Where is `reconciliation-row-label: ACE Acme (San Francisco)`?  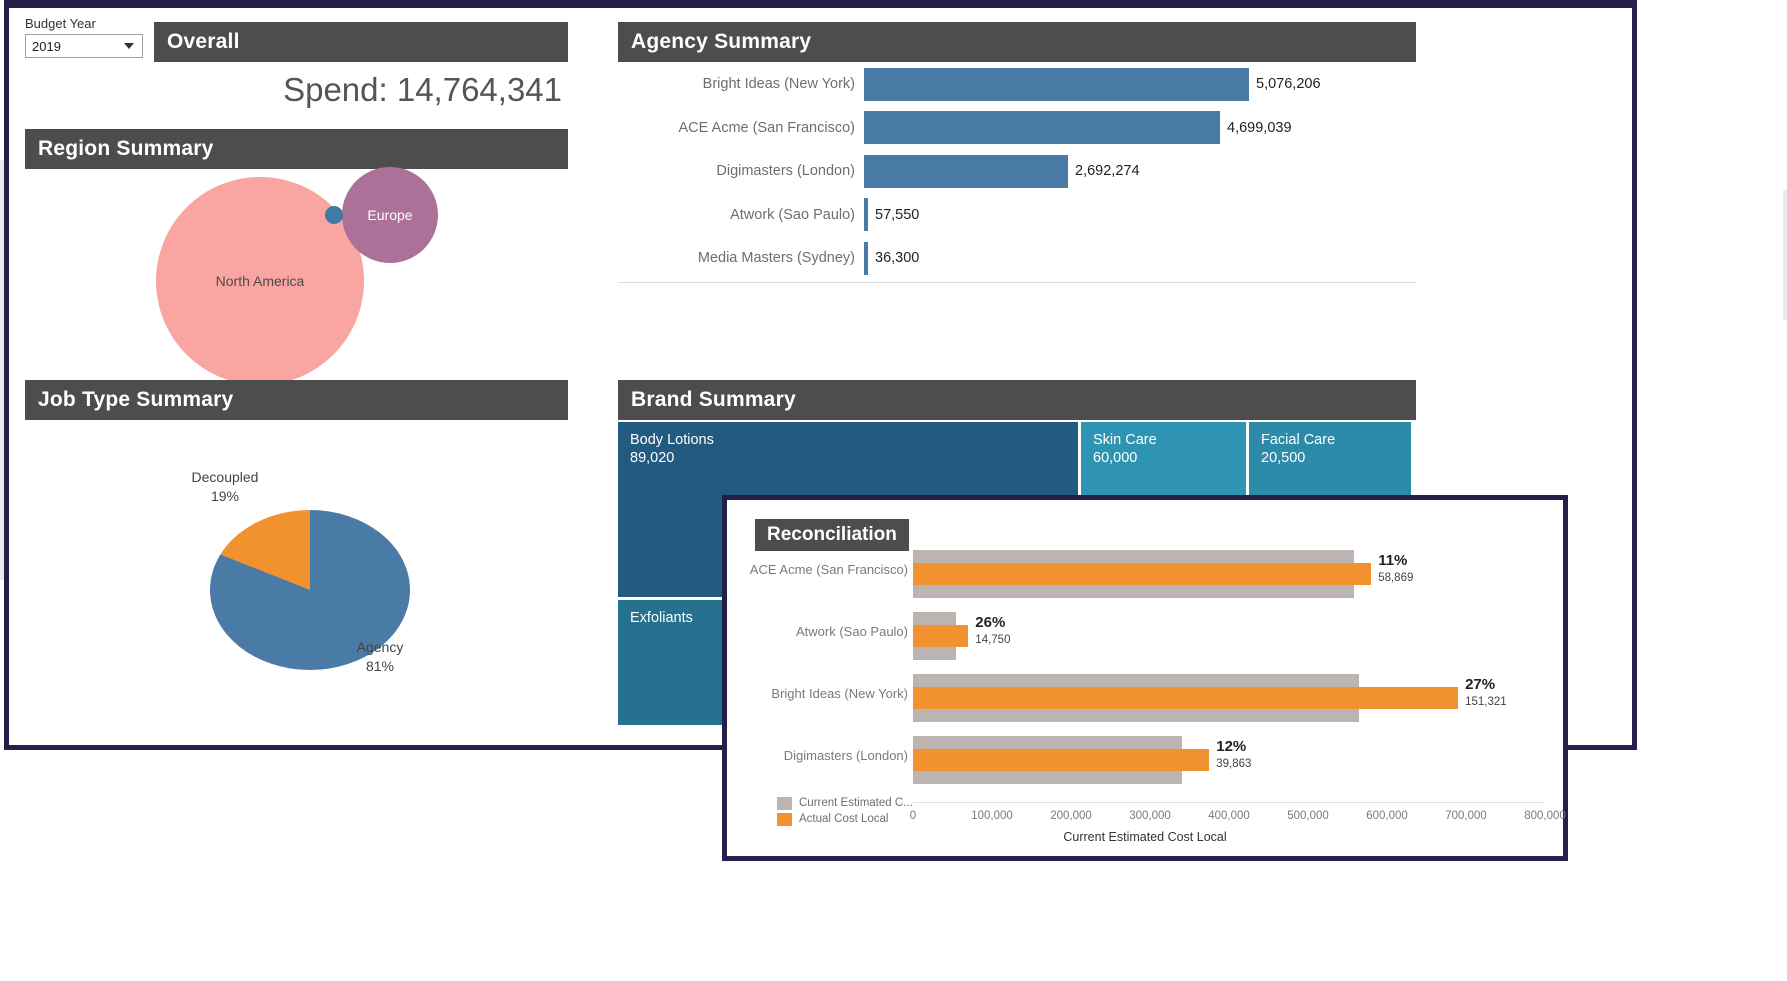 reconciliation-row-label: ACE Acme (San Francisco) is located at coordinates (828, 569).